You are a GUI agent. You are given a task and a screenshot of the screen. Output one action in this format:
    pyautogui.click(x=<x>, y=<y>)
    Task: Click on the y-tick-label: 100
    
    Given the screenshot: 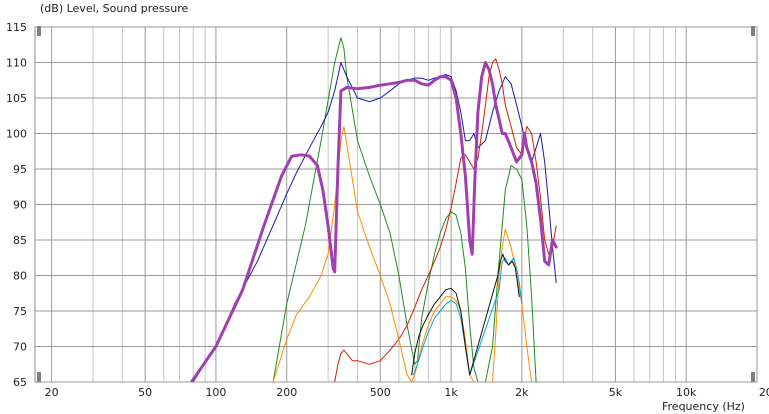 What is the action you would take?
    pyautogui.click(x=16, y=134)
    